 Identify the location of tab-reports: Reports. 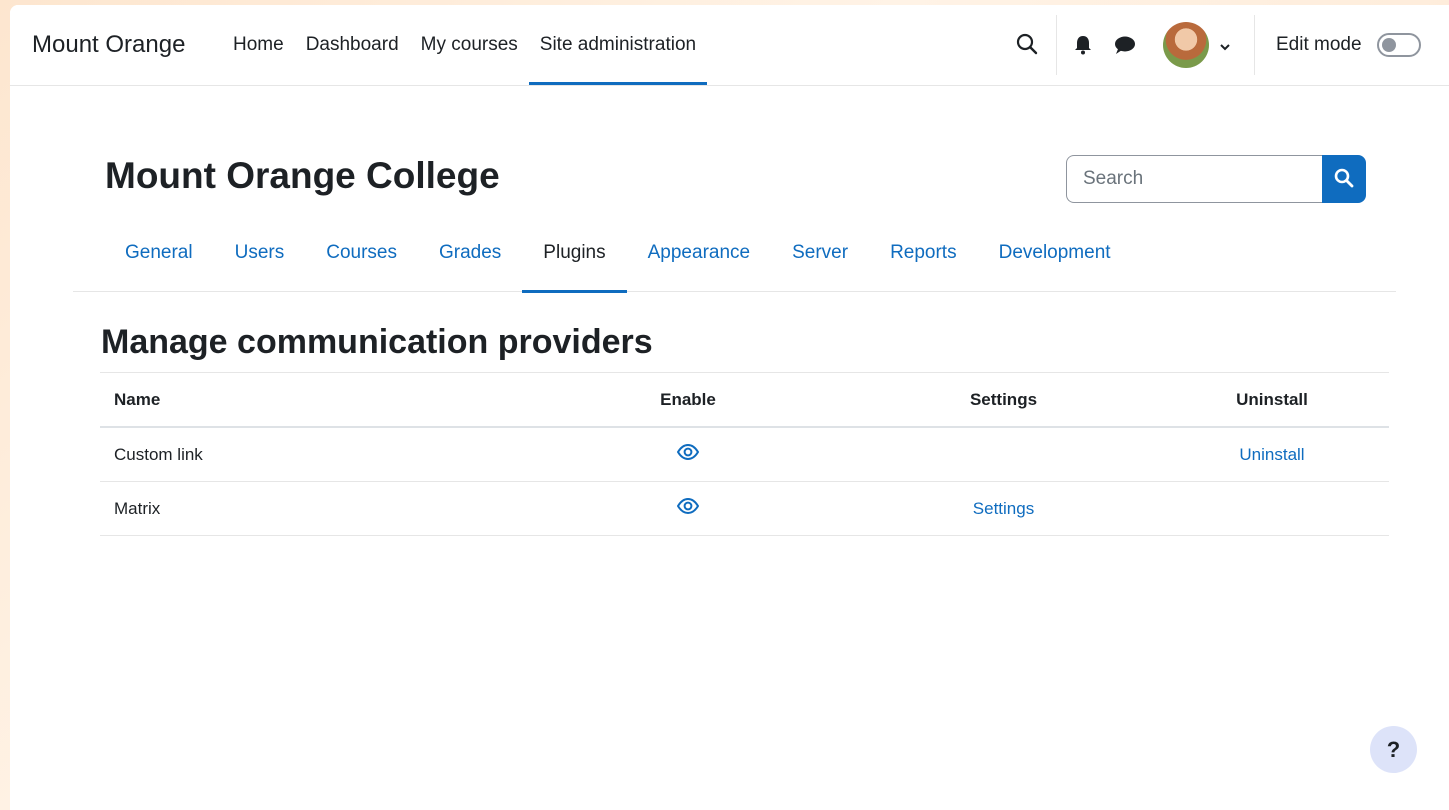
(923, 259).